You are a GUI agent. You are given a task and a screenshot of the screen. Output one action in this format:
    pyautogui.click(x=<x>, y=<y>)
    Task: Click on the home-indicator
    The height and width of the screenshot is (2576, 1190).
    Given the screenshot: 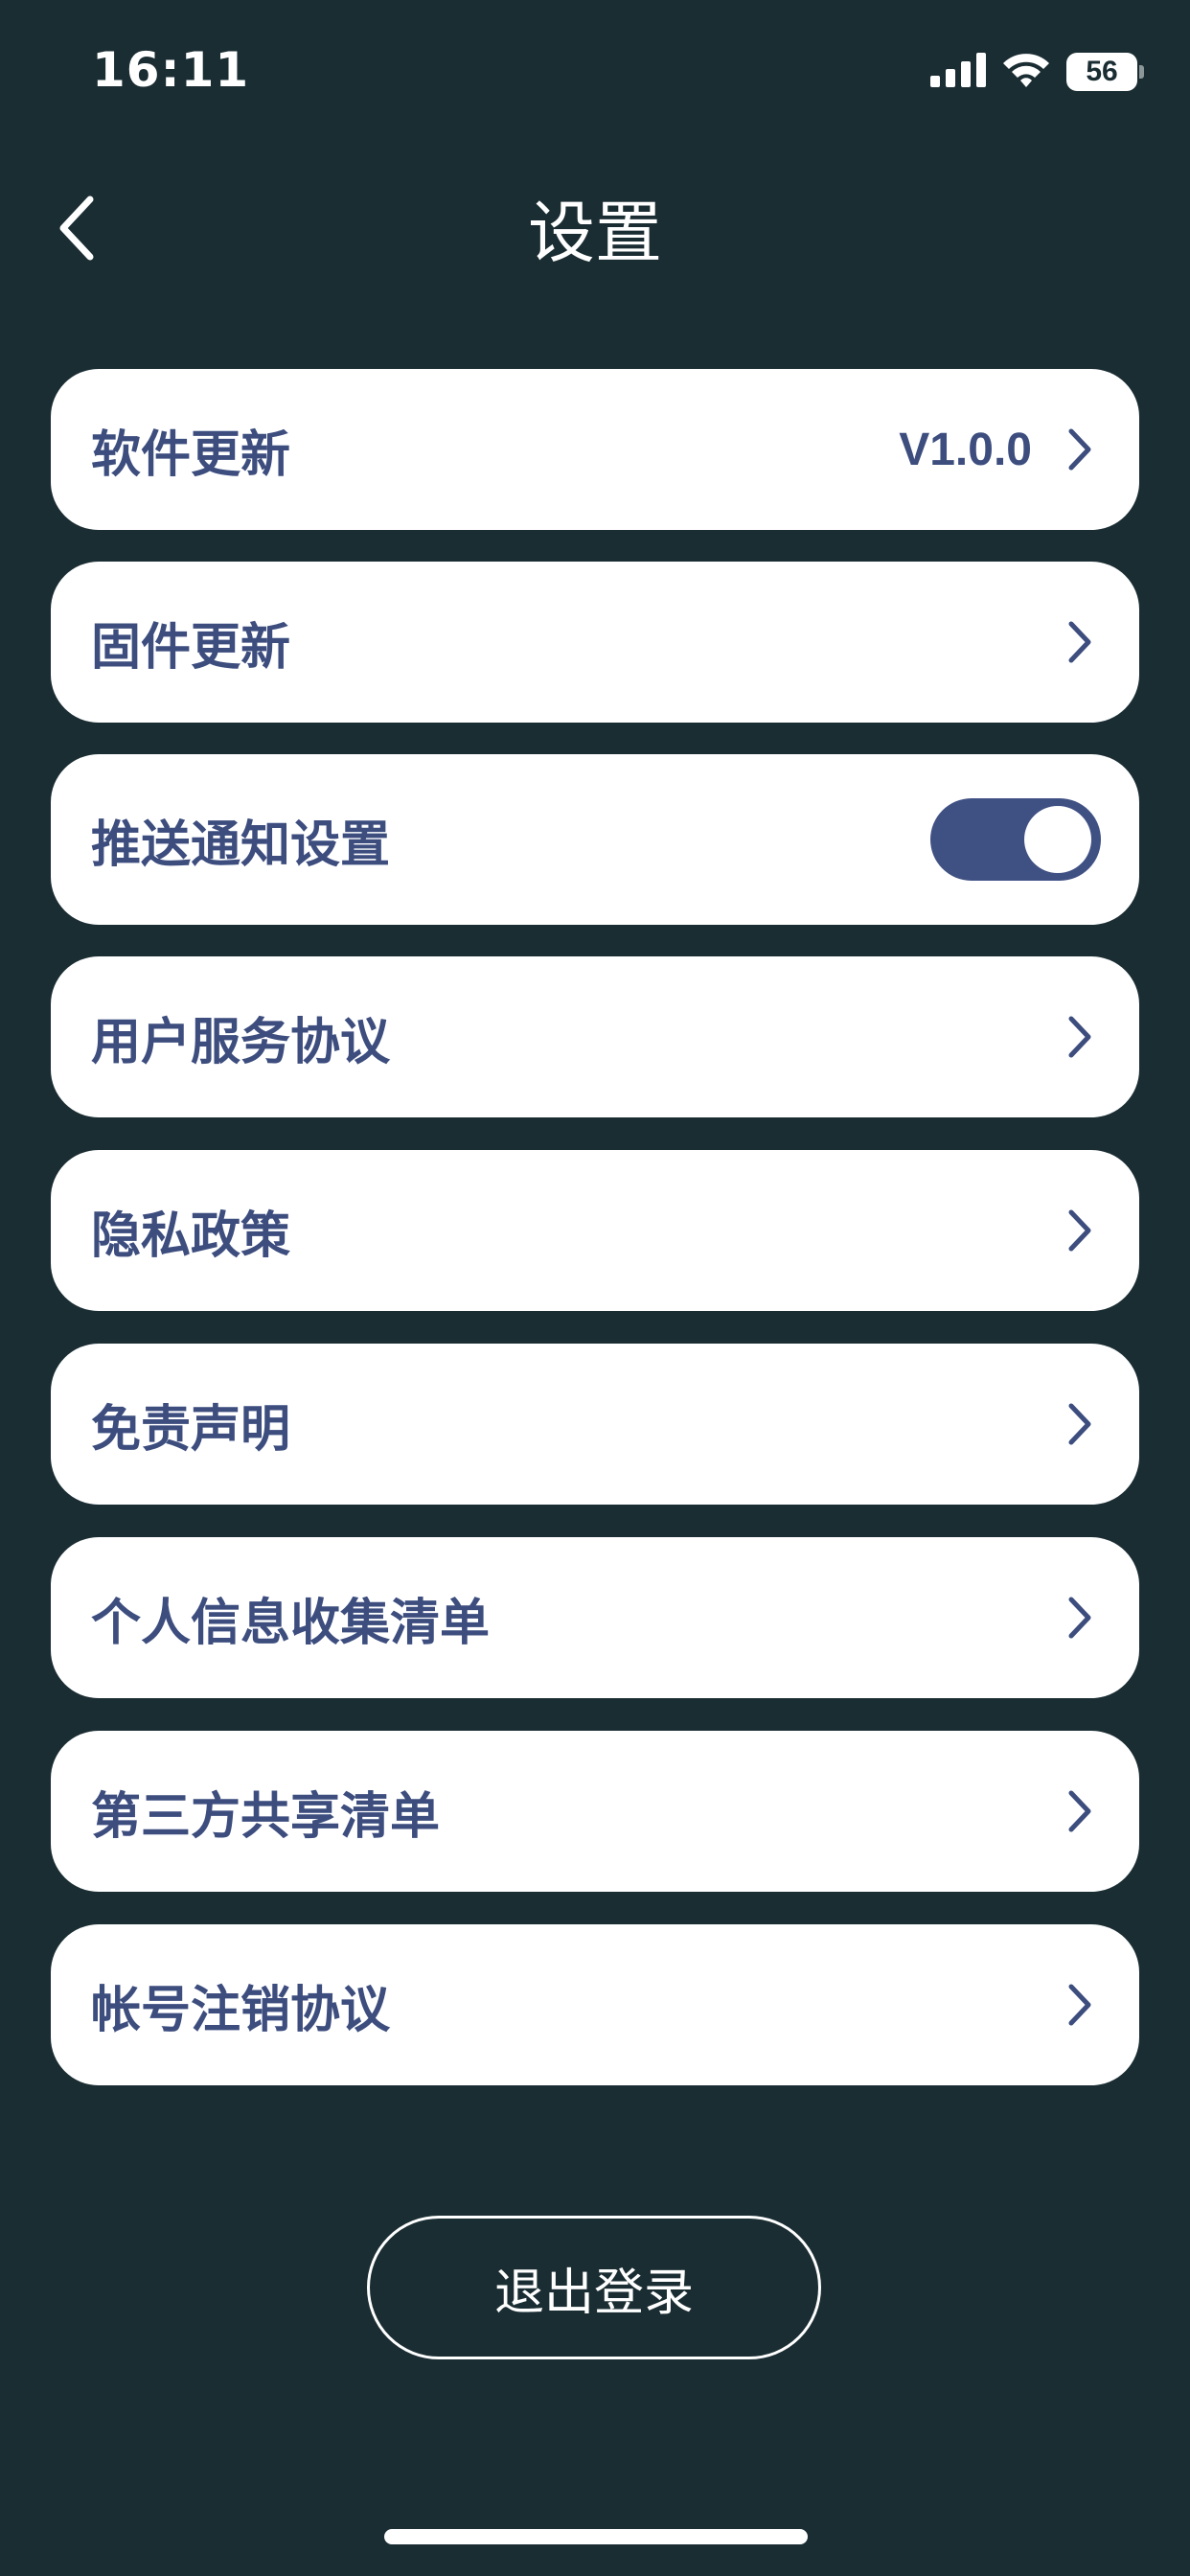 What is the action you would take?
    pyautogui.click(x=596, y=2536)
    